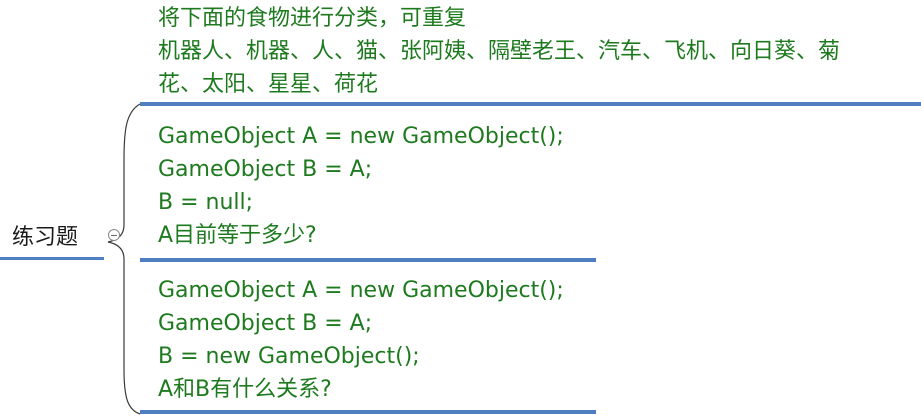 The height and width of the screenshot is (417, 921). What do you see at coordinates (45, 237) in the screenshot?
I see `root-topic-label: 练习题` at bounding box center [45, 237].